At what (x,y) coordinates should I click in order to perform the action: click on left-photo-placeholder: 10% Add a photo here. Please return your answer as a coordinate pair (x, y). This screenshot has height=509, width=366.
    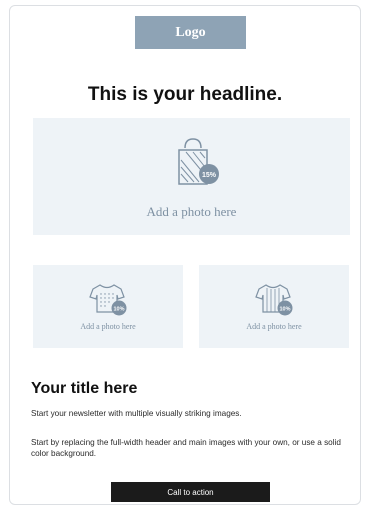
    Looking at the image, I should click on (108, 306).